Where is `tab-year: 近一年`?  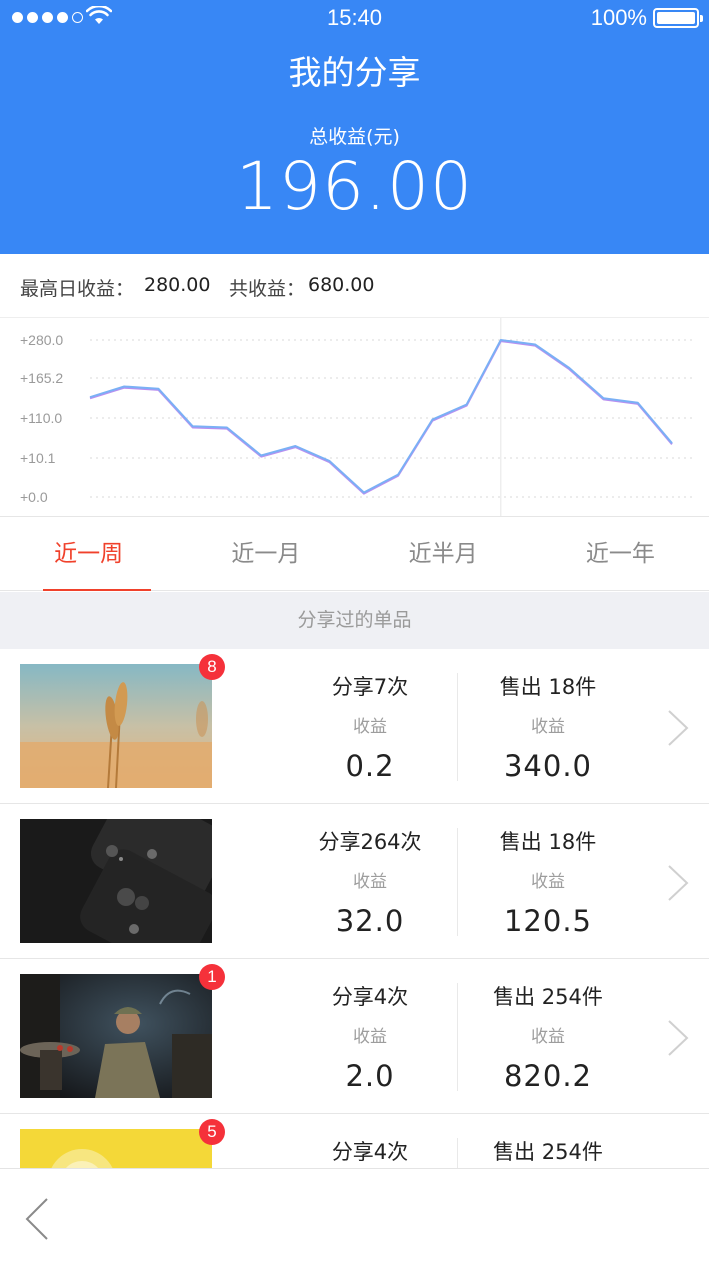 tab-year: 近一年 is located at coordinates (620, 553).